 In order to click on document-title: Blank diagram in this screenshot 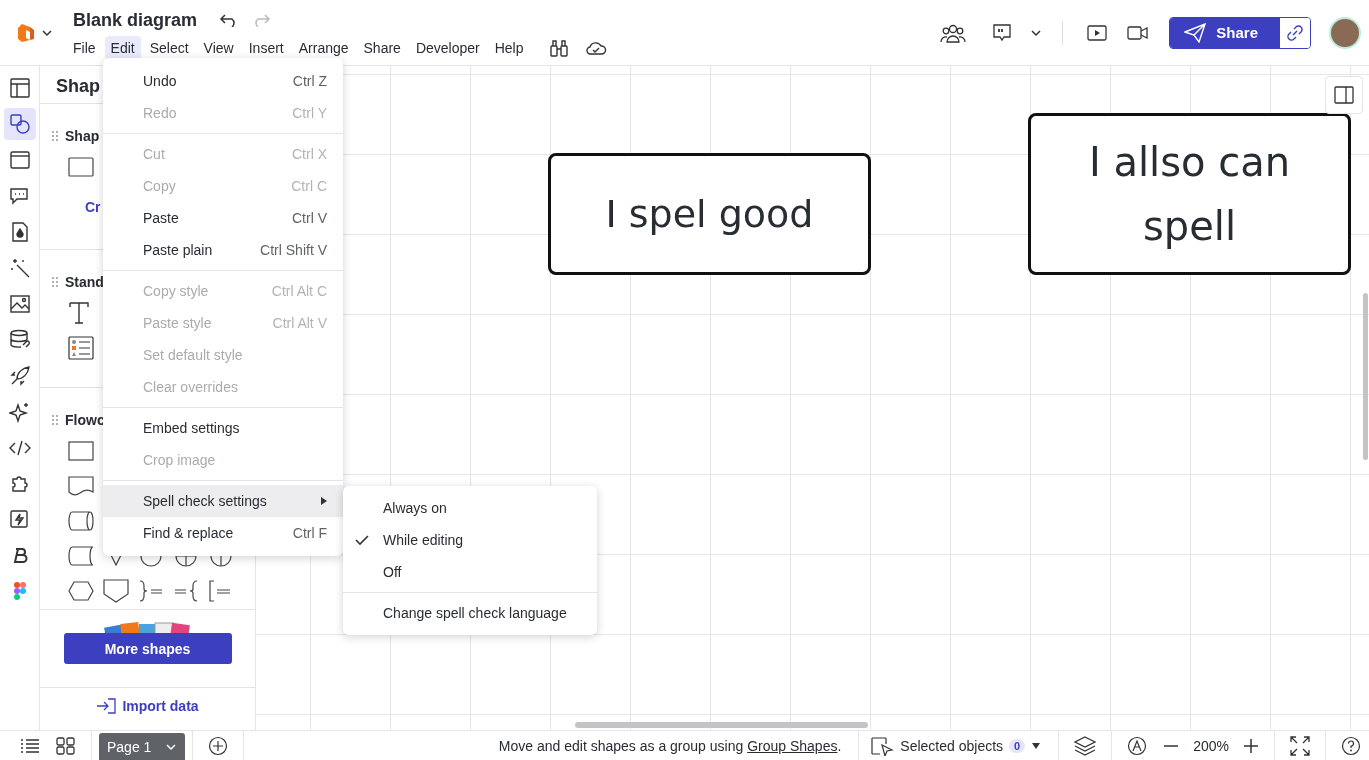, I will do `click(135, 20)`.